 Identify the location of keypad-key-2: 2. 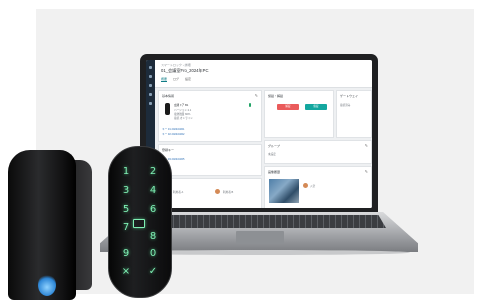
(153, 171).